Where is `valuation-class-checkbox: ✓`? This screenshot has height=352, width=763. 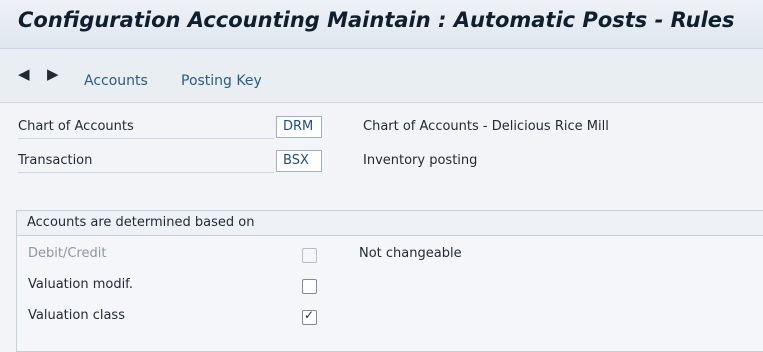 valuation-class-checkbox: ✓ is located at coordinates (309, 316).